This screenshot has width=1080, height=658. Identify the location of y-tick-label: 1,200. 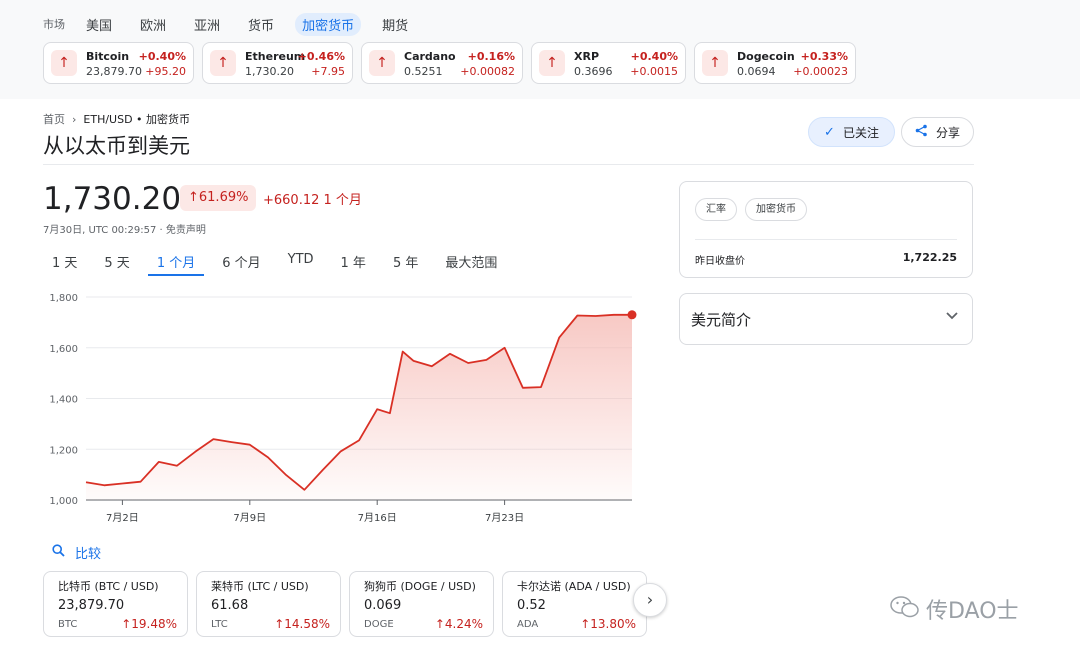
(63, 450).